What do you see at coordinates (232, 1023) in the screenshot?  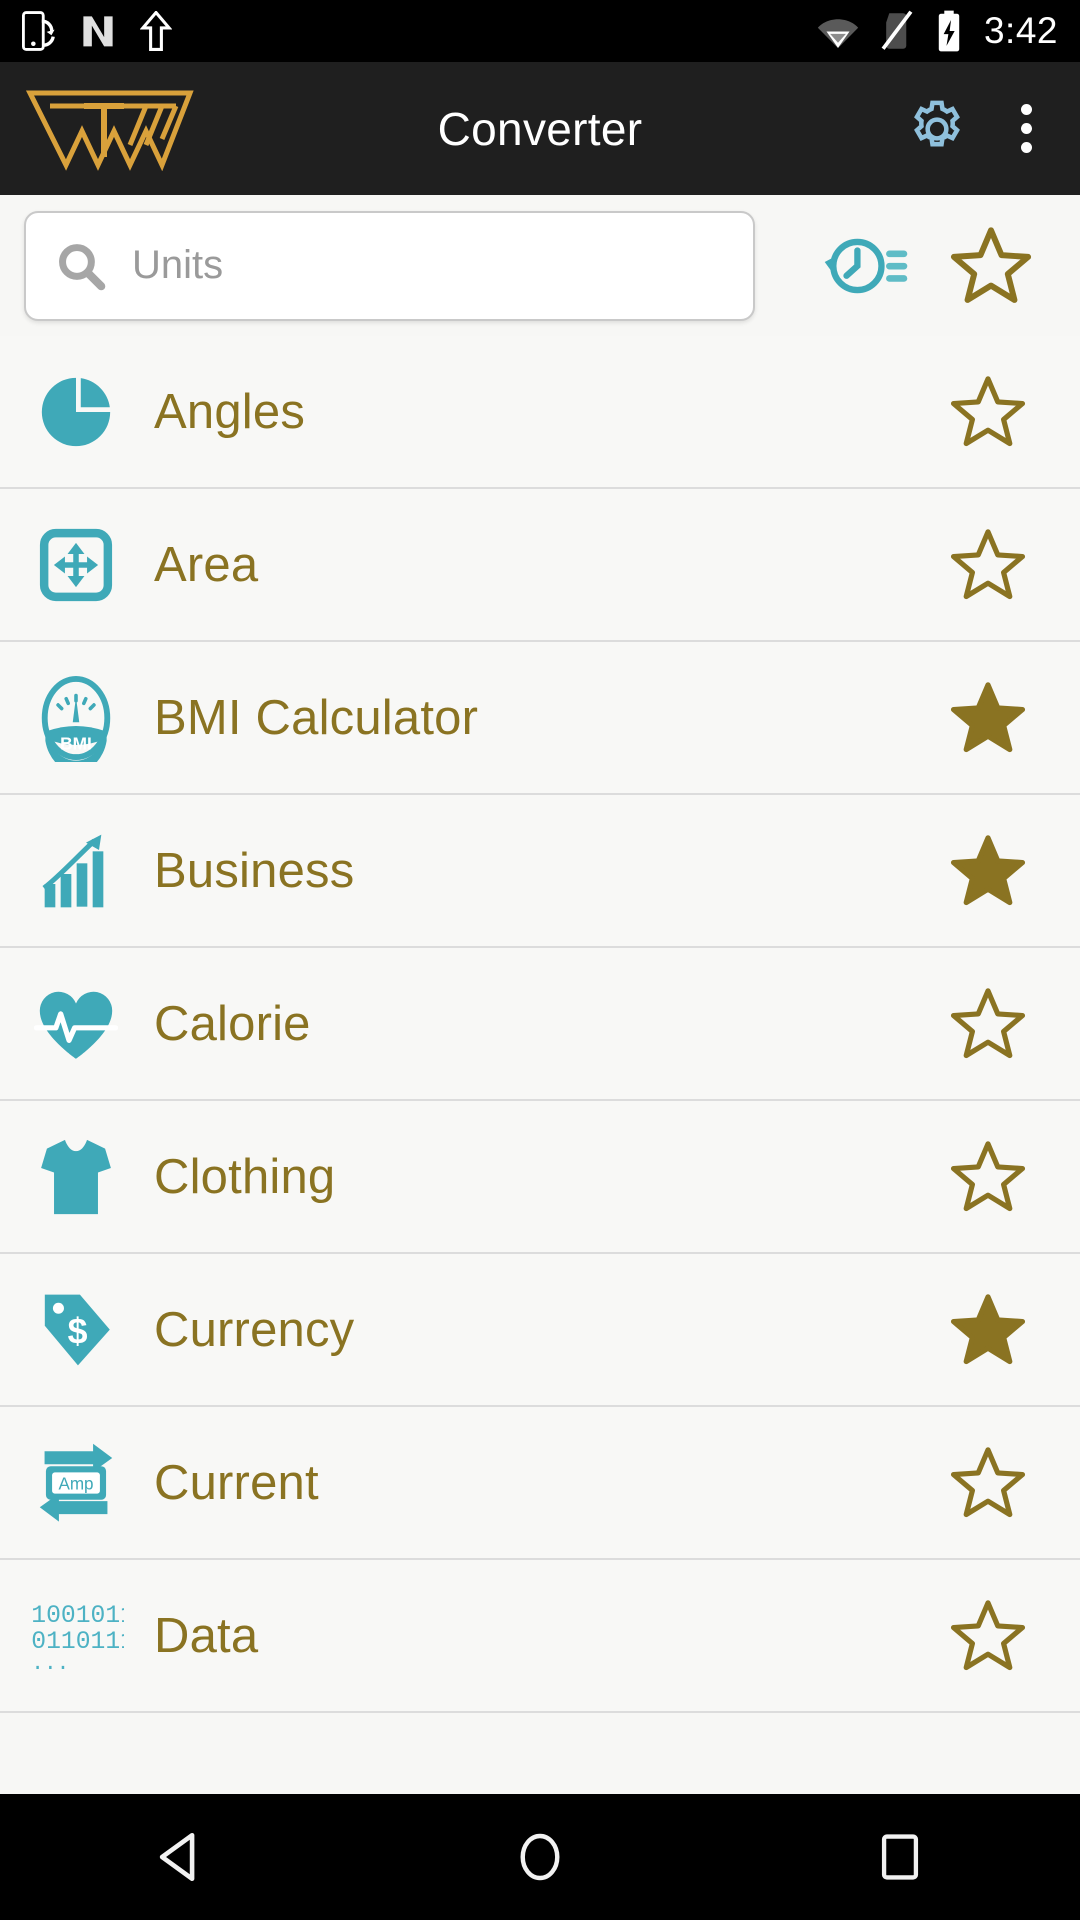 I see `list-item-label: Calorie` at bounding box center [232, 1023].